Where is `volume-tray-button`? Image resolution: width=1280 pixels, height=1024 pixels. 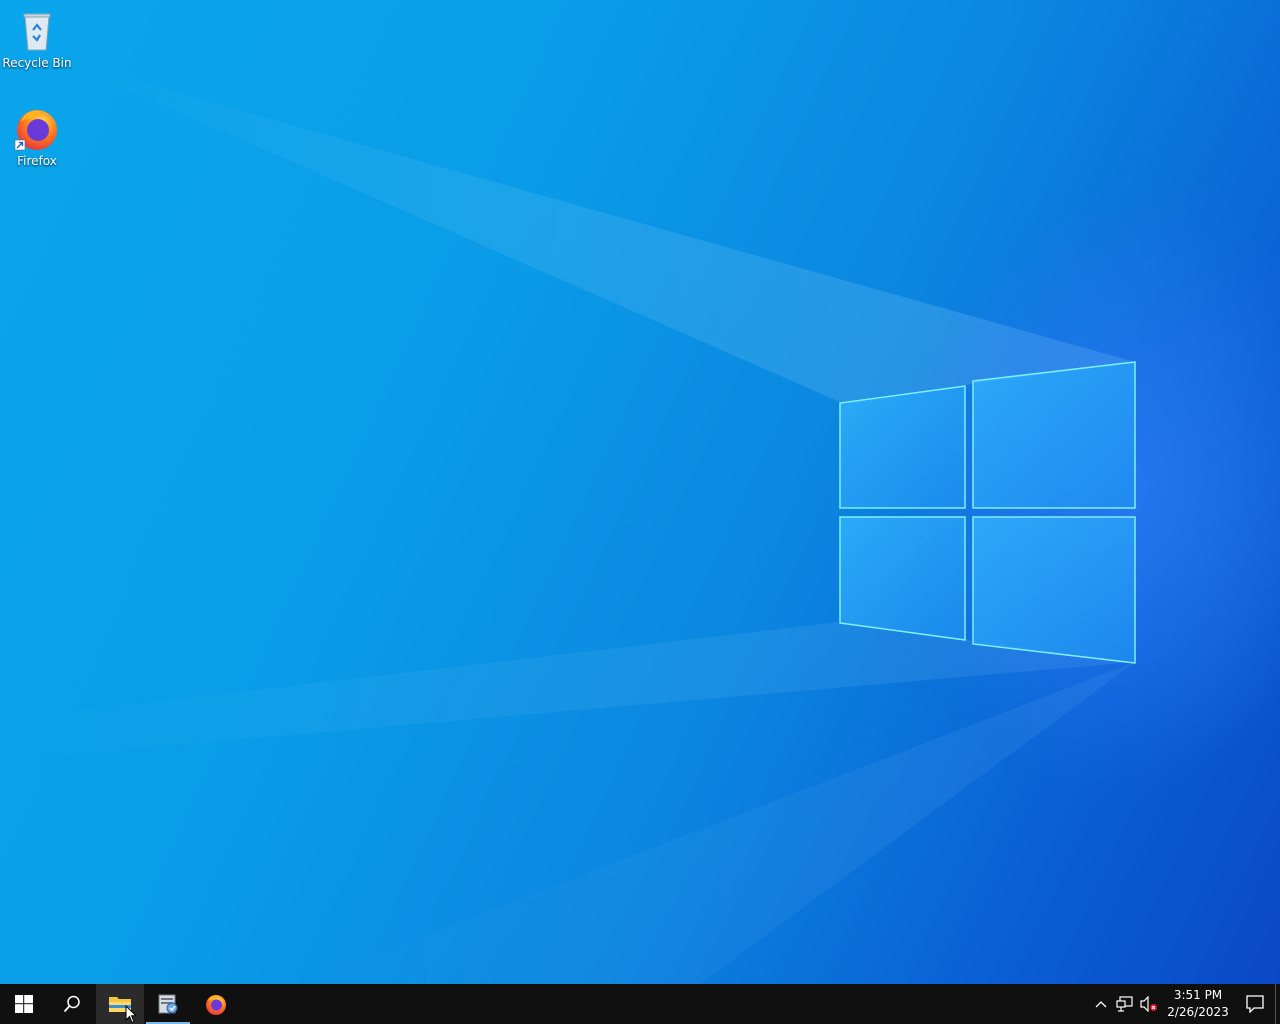
volume-tray-button is located at coordinates (1149, 1004).